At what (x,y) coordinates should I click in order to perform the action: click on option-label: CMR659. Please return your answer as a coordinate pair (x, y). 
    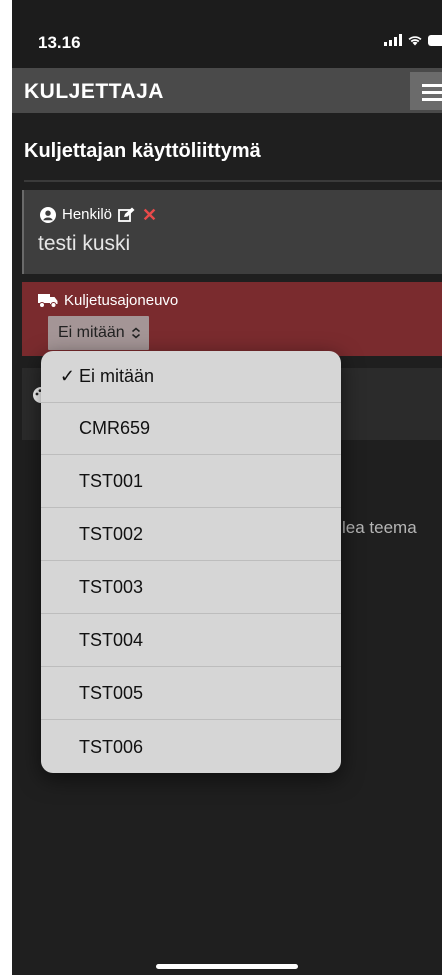
    Looking at the image, I should click on (115, 428).